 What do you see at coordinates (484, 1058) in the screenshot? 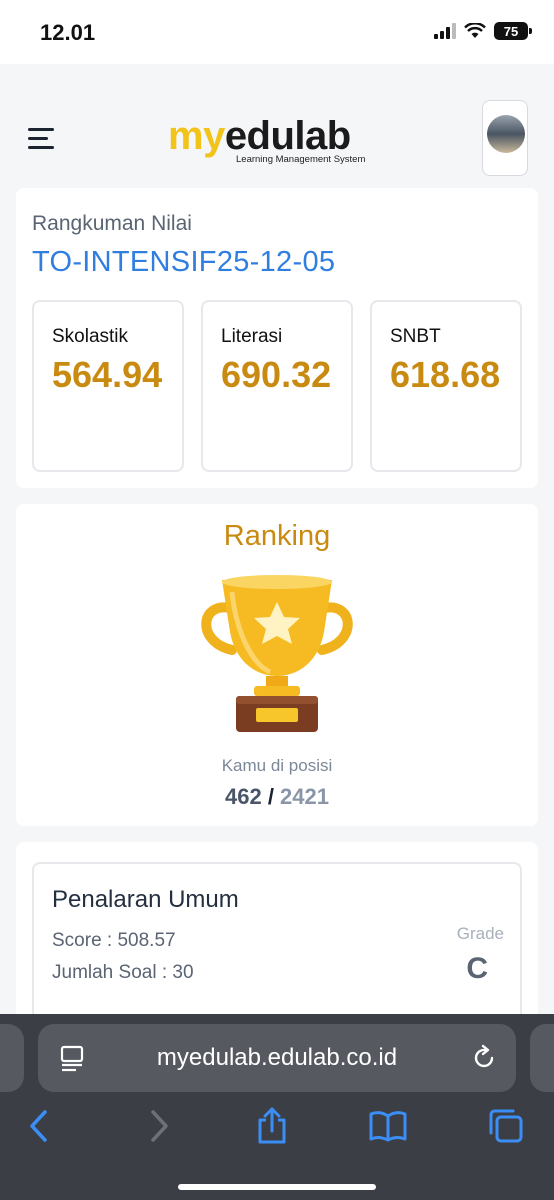
I see `reload-icon` at bounding box center [484, 1058].